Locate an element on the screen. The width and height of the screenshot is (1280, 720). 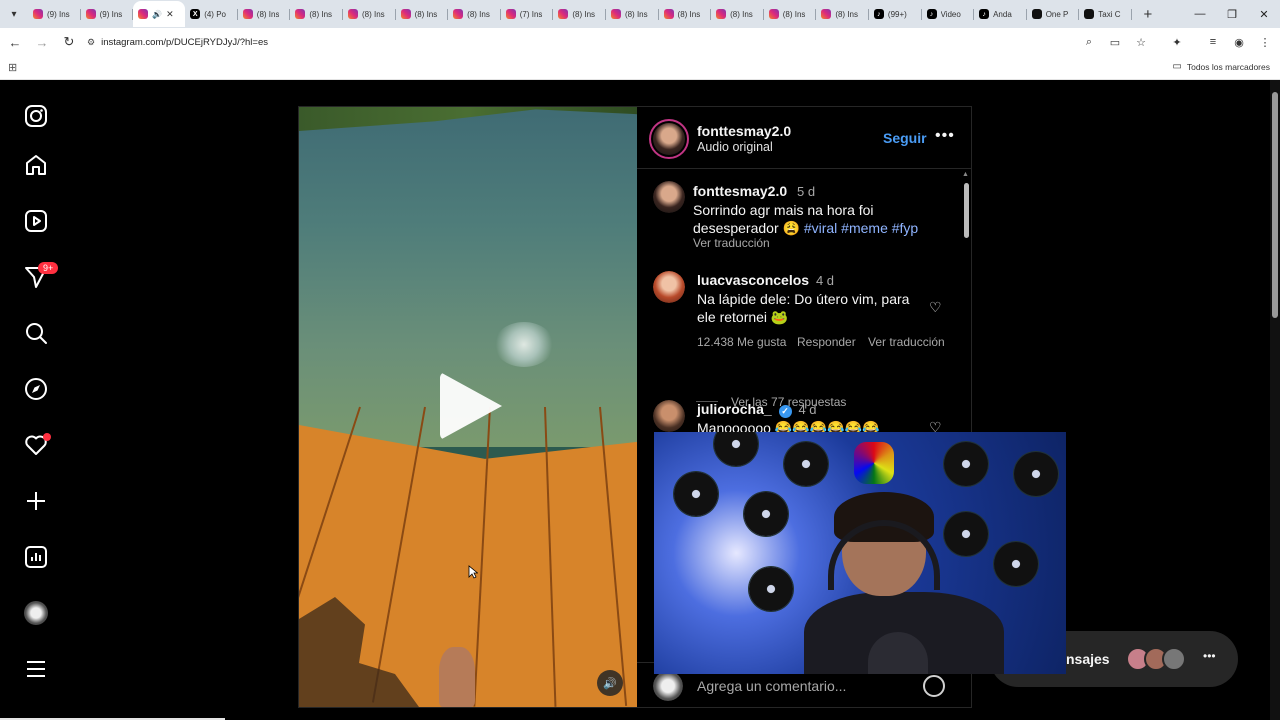
tab-label: Video is located at coordinates (950, 14).